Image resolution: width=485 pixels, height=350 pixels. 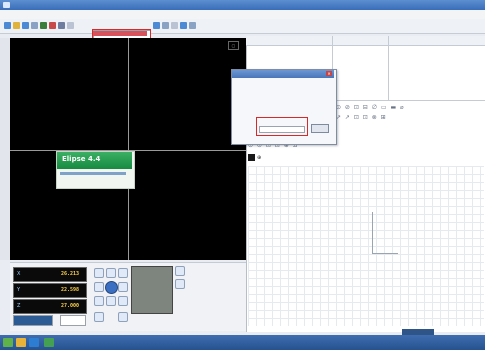 What do you see at coordinates (81, 159) in the screenshot?
I see `splash-title: Elipse 4.4` at bounding box center [81, 159].